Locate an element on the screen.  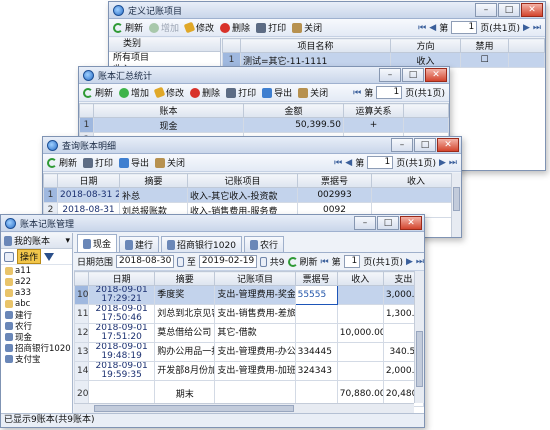
summary-cell: 补总 is located at coordinates (153, 195).